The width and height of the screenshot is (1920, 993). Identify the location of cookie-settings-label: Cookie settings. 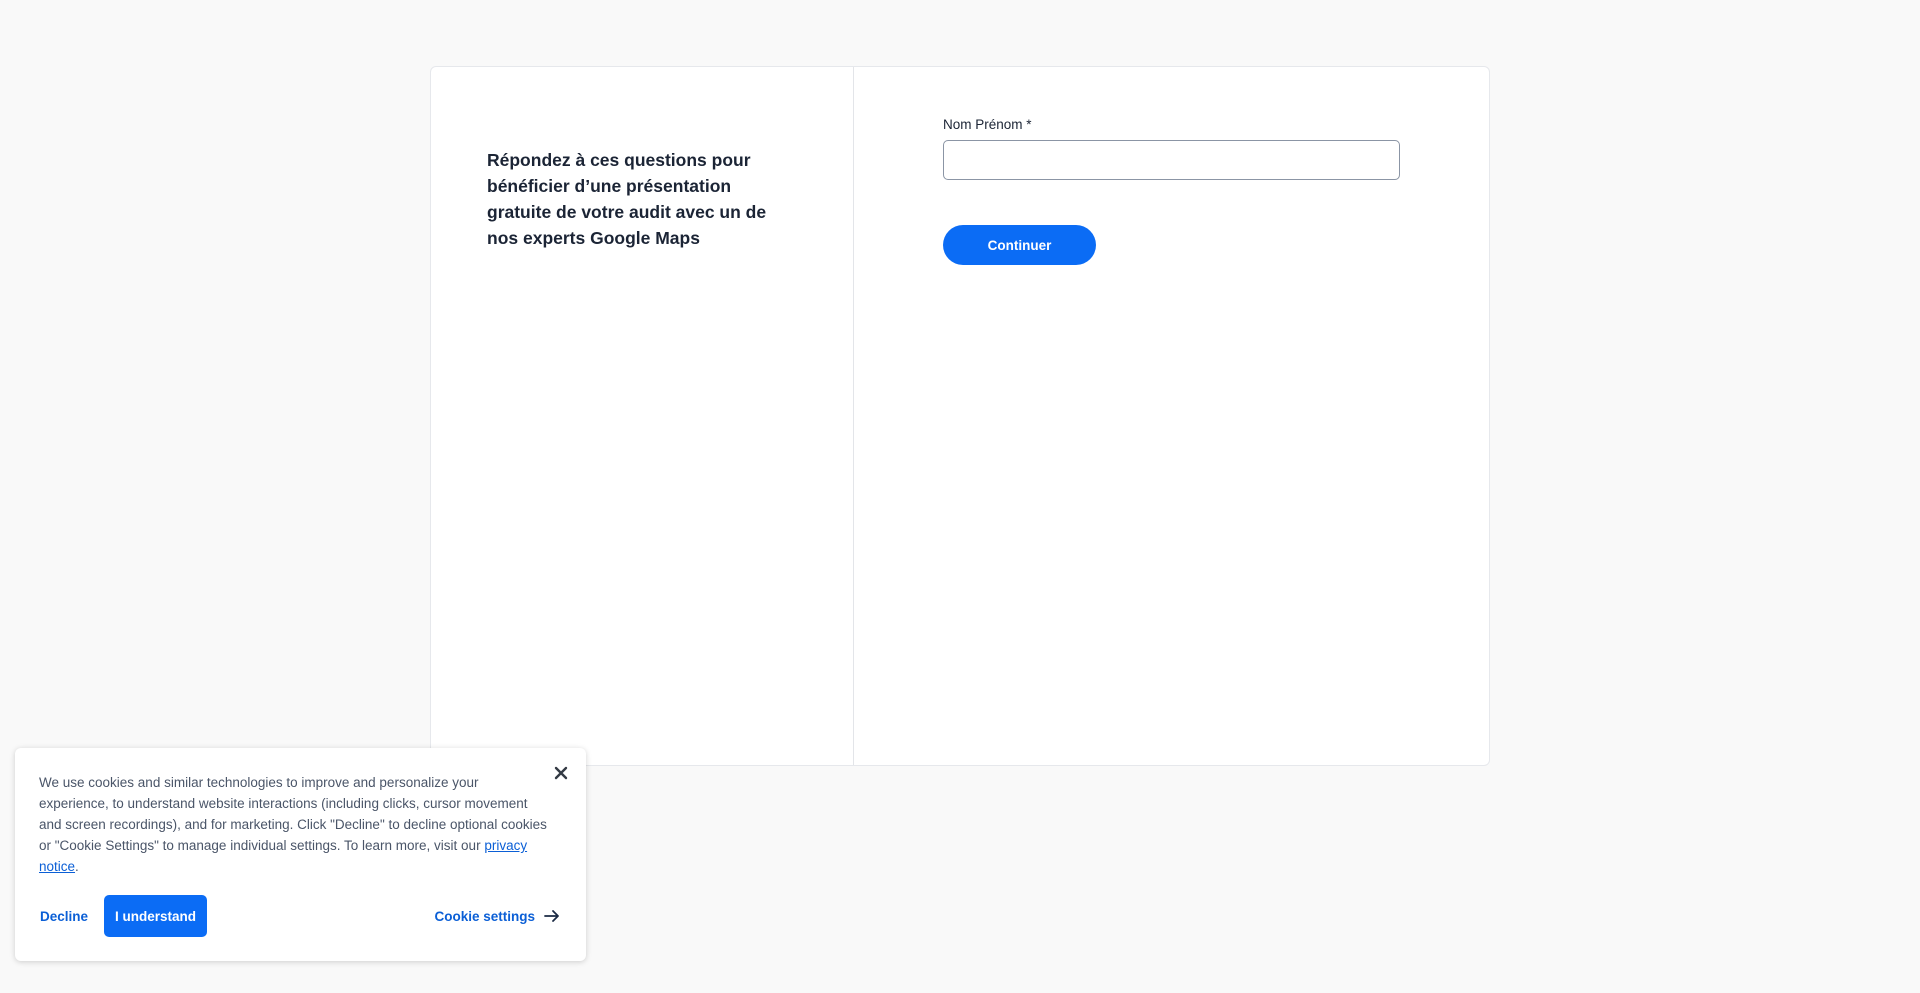
(484, 916).